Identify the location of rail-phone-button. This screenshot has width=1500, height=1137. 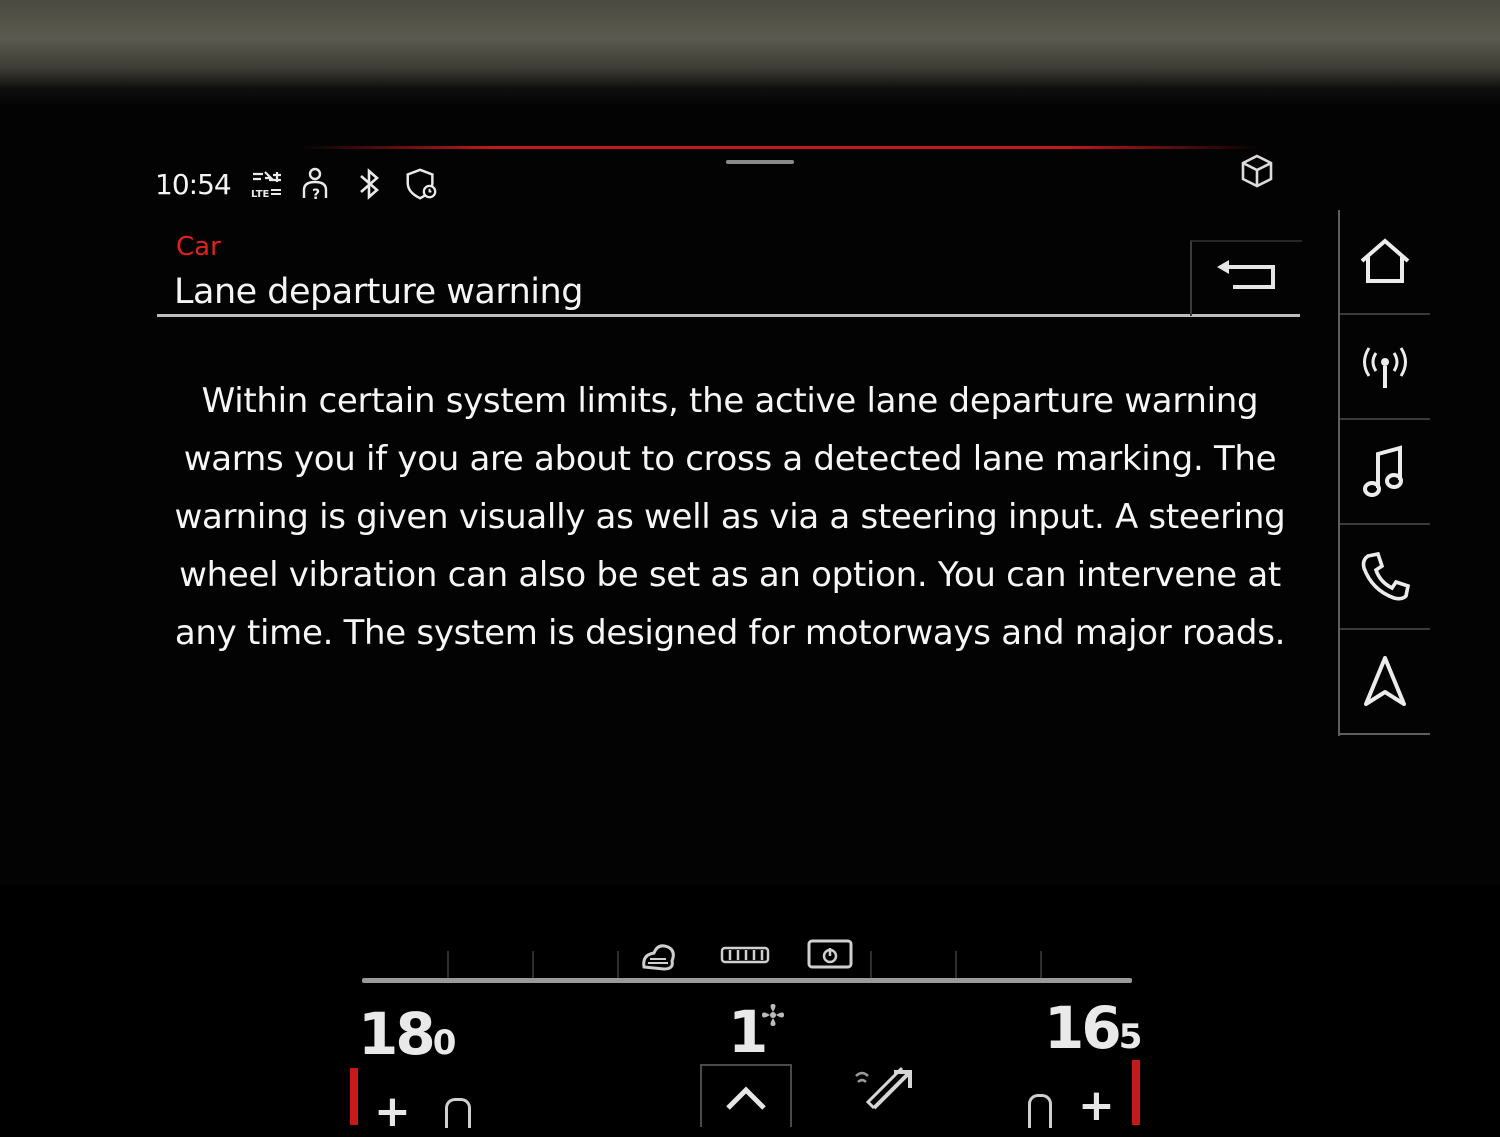
(1385, 577).